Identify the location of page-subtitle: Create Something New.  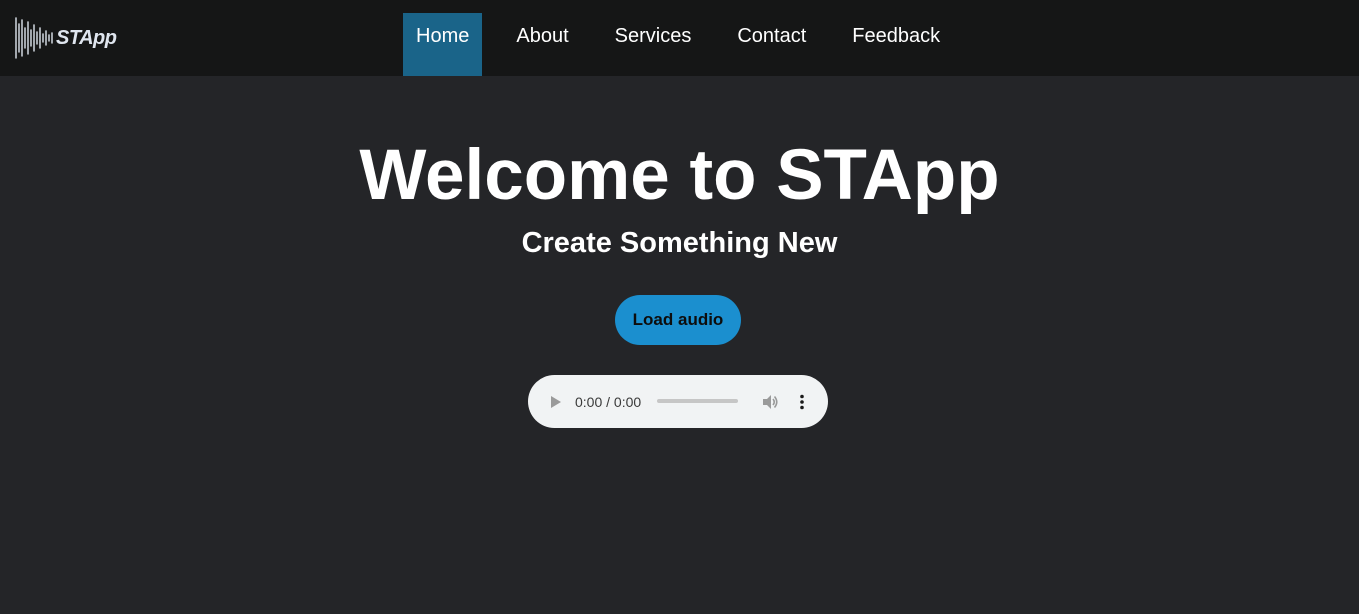
(679, 243).